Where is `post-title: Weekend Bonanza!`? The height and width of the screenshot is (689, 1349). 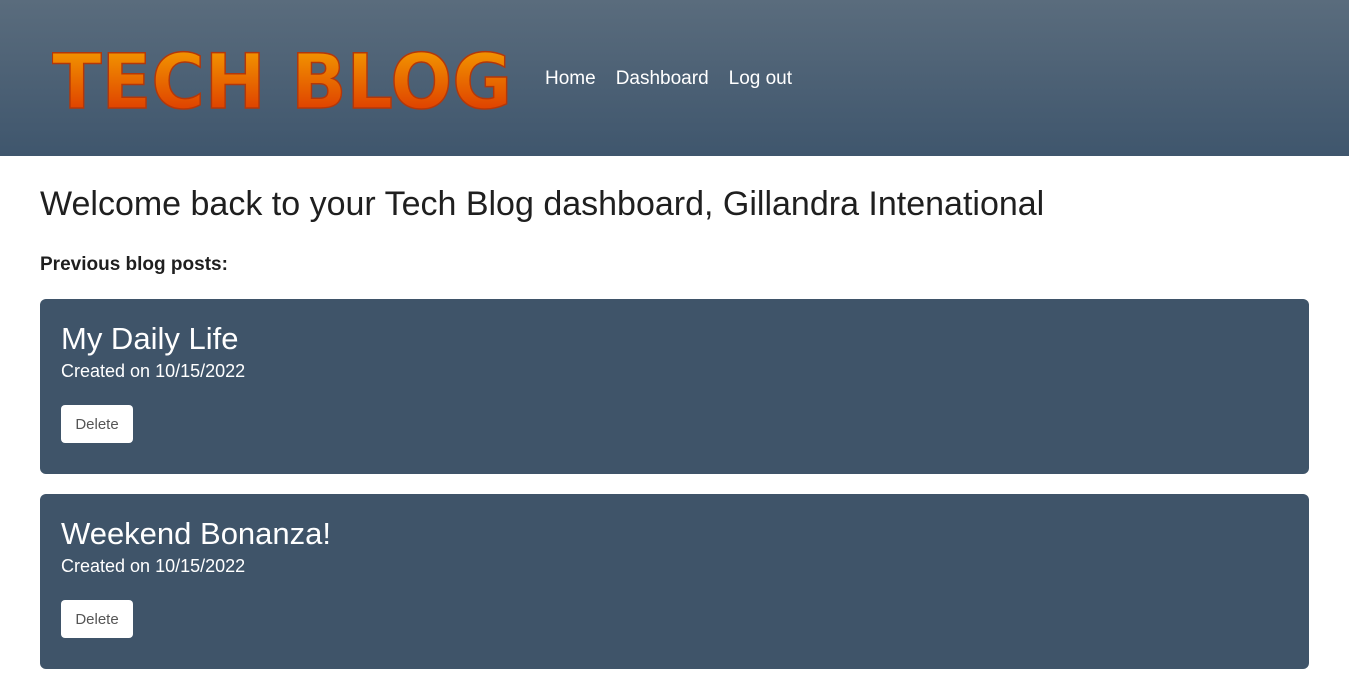
post-title: Weekend Bonanza! is located at coordinates (196, 534).